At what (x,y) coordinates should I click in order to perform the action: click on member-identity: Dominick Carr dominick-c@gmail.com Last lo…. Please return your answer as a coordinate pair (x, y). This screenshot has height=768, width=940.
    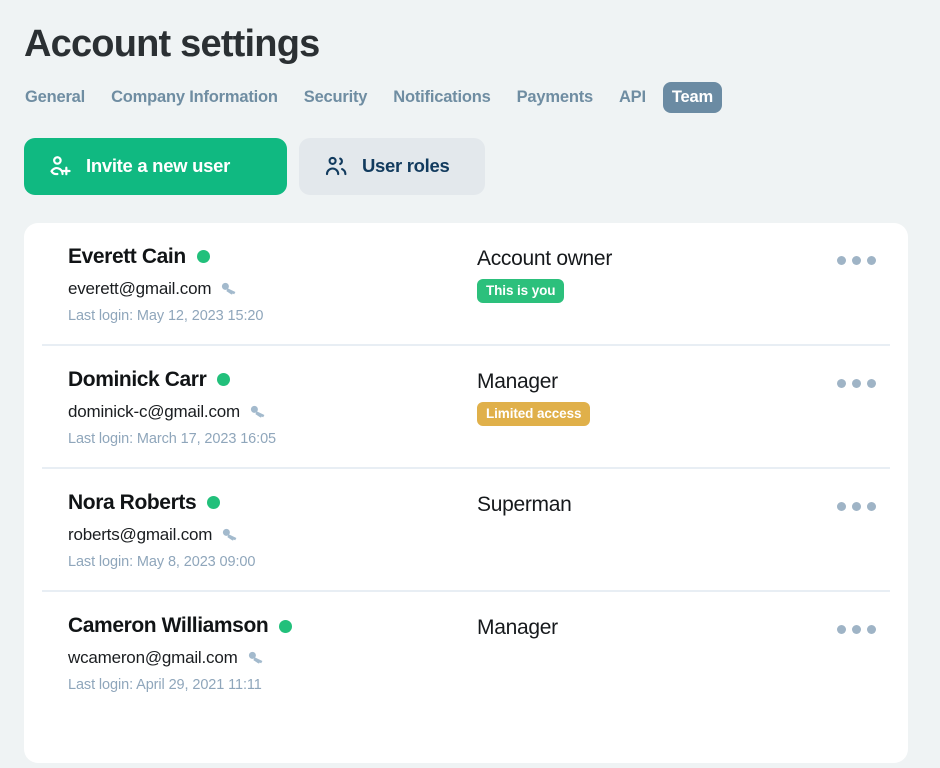
    Looking at the image, I should click on (259, 407).